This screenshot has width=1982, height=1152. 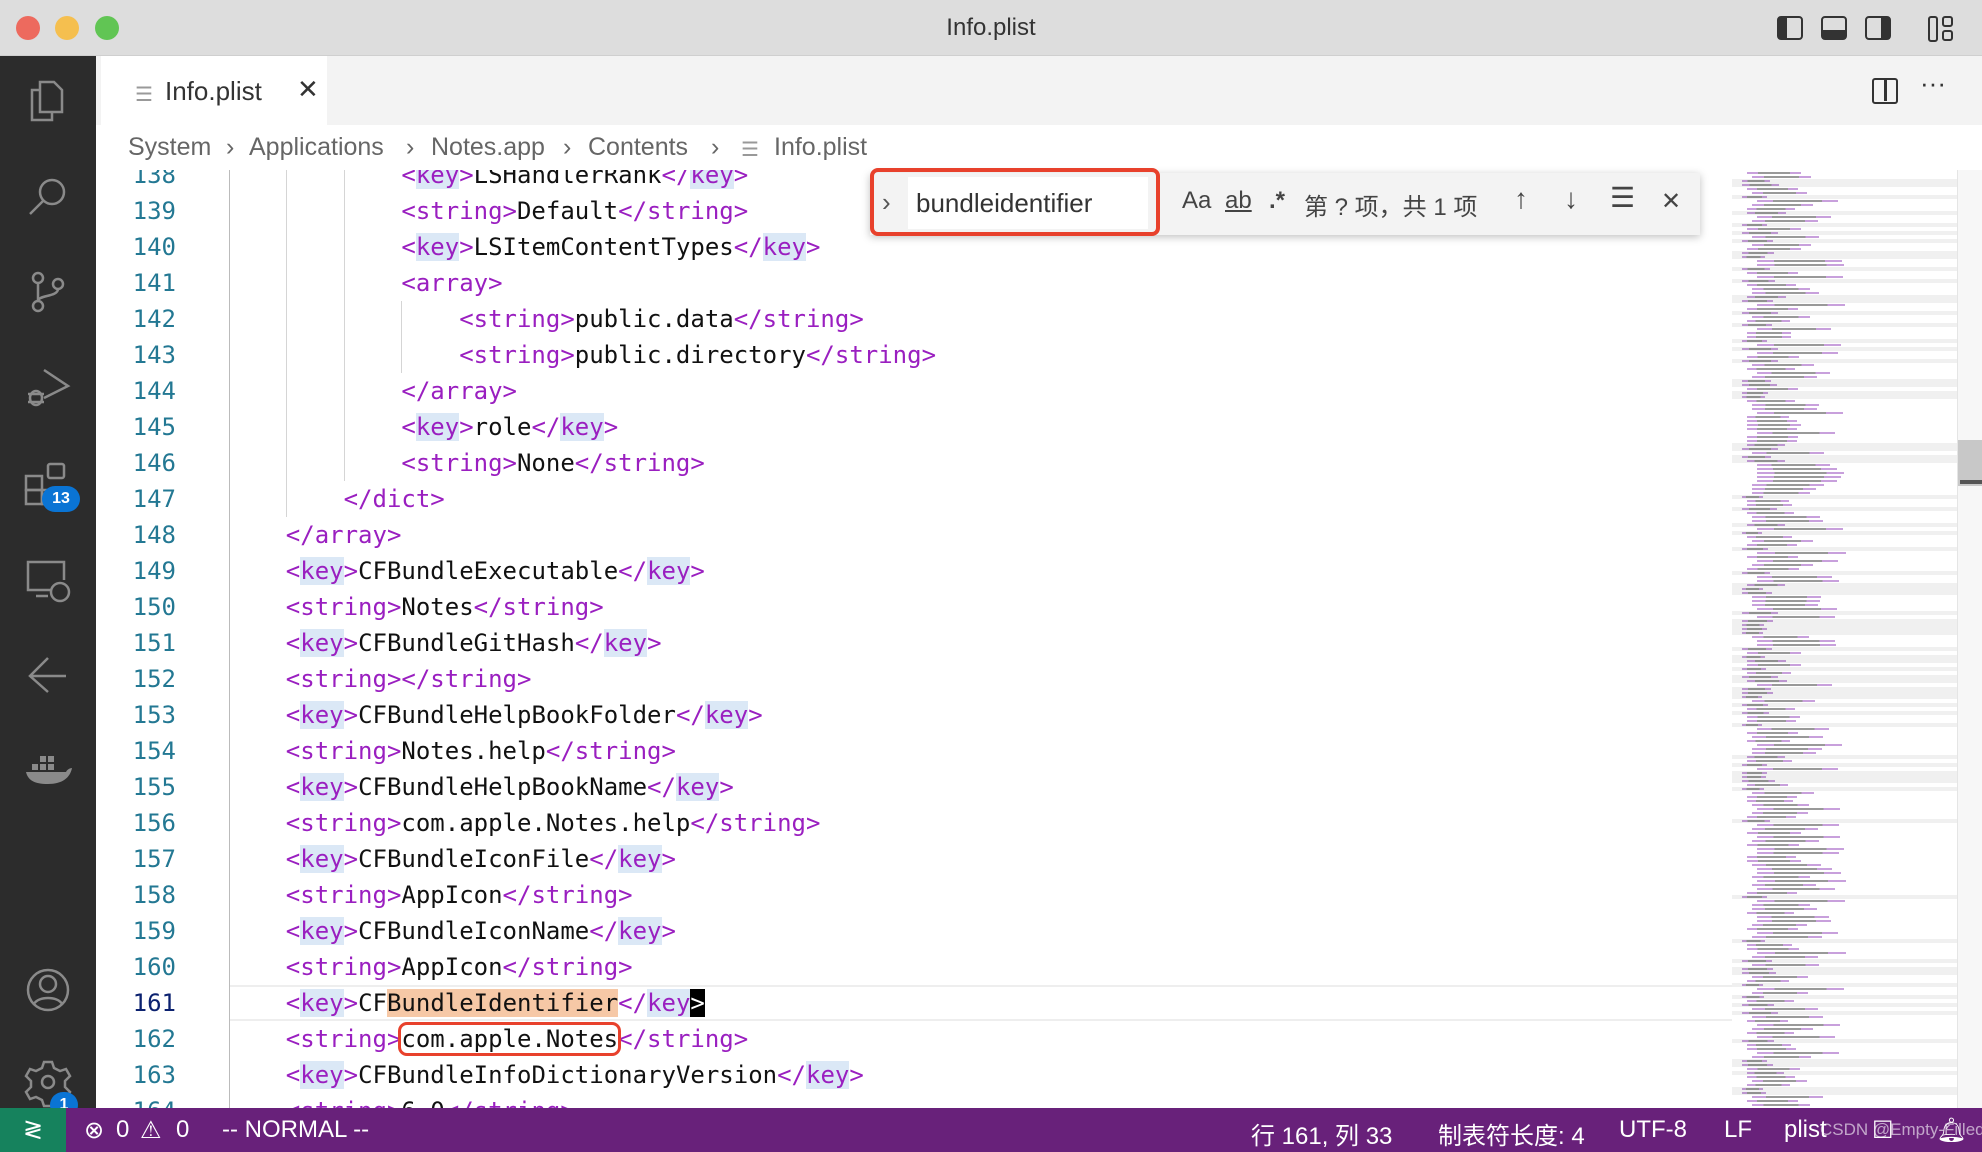 I want to click on code-line: 155 <key>CFBundleHelpBookName</key>, so click(x=914, y=787).